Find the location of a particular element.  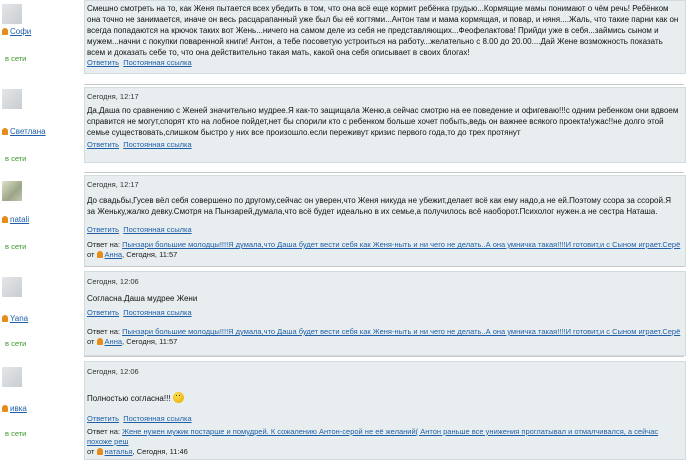

username-row: Yana is located at coordinates (15, 319).